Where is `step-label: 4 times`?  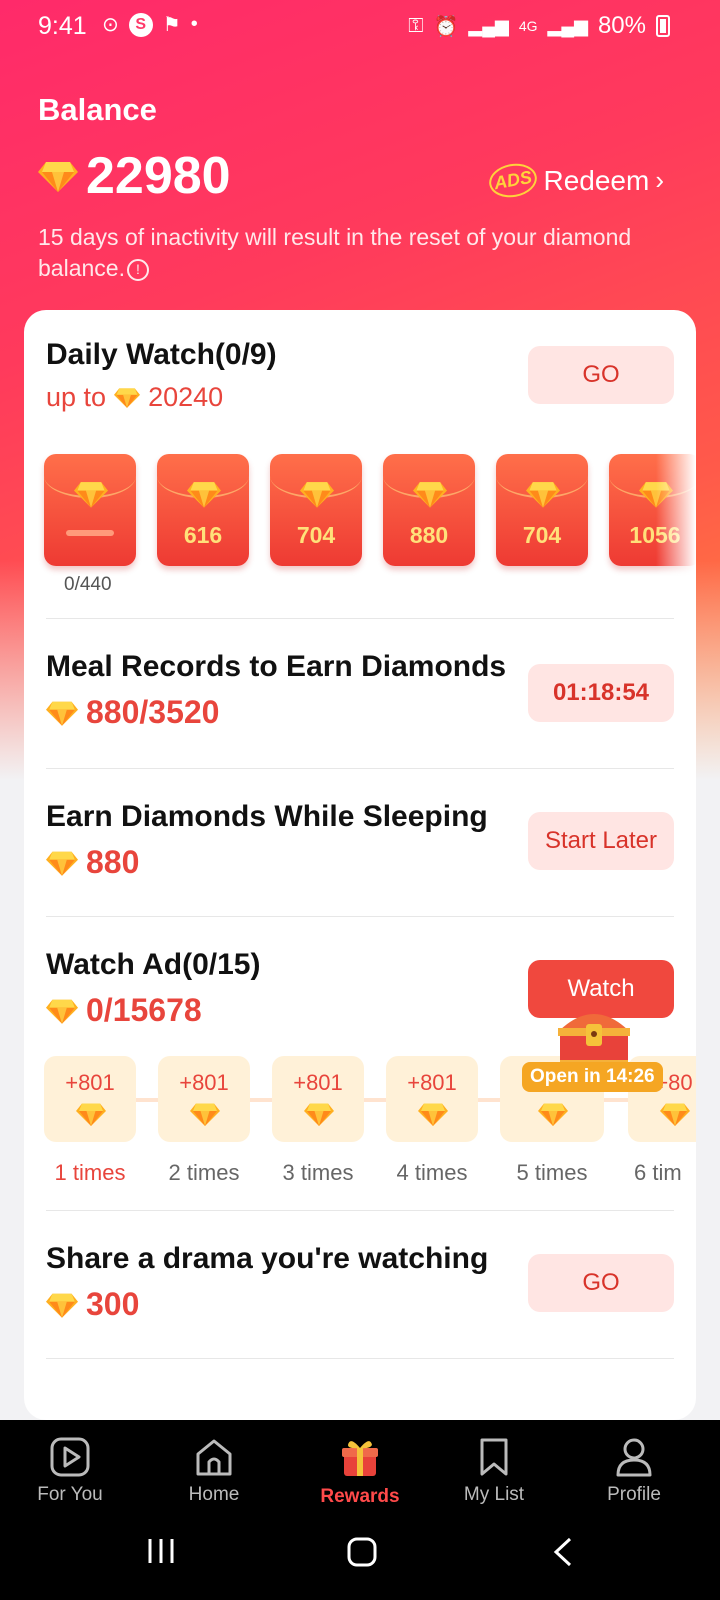 step-label: 4 times is located at coordinates (432, 1172).